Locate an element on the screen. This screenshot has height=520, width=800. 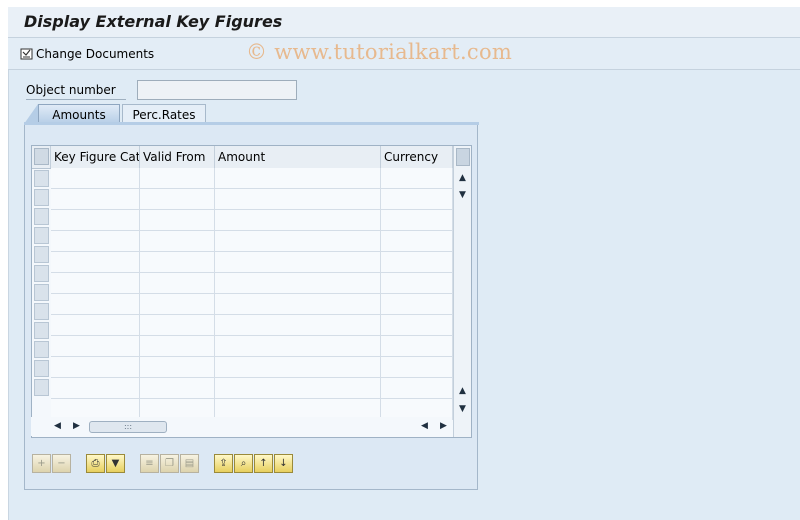
scroll-left-icon: ◀ is located at coordinates (57, 426).